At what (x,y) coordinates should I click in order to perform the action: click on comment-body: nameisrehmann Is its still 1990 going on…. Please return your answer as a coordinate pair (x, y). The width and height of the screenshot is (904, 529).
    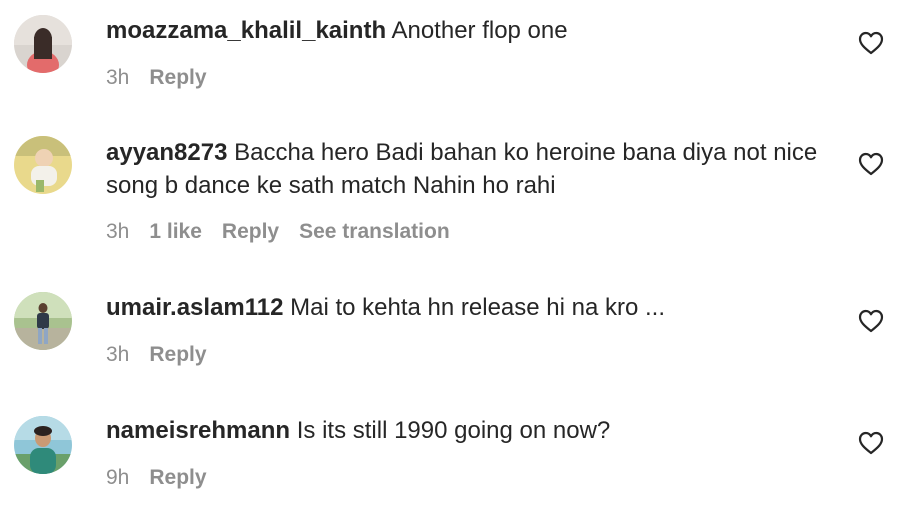
    Looking at the image, I should click on (466, 430).